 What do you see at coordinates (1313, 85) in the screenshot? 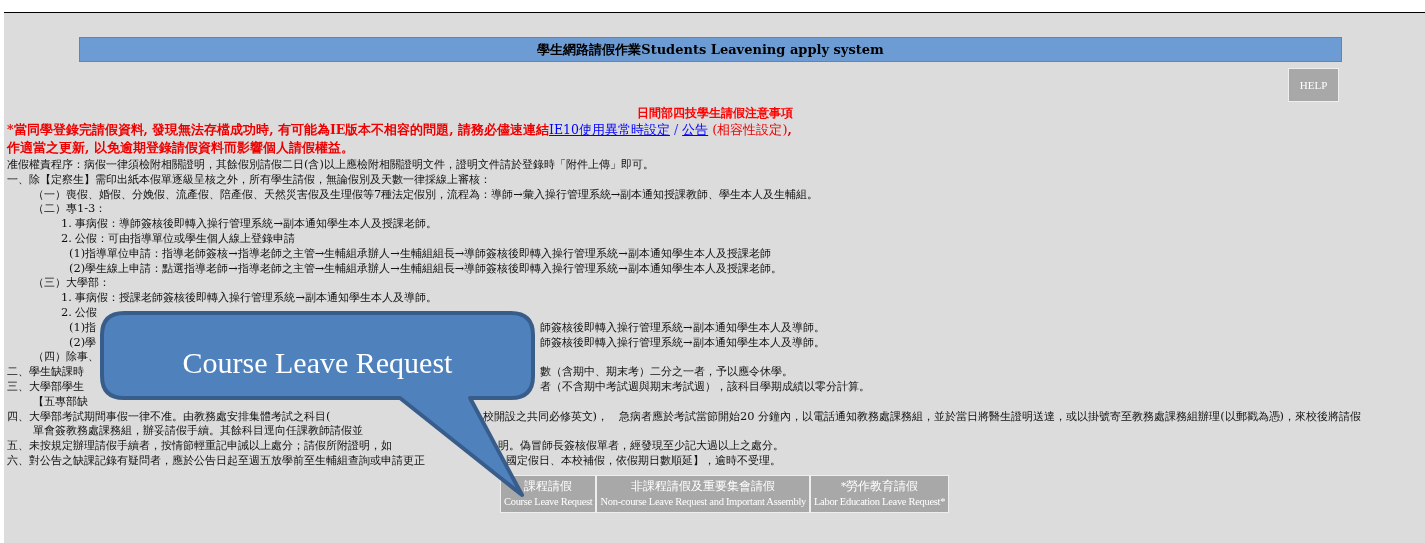
I see `help-button: HELP` at bounding box center [1313, 85].